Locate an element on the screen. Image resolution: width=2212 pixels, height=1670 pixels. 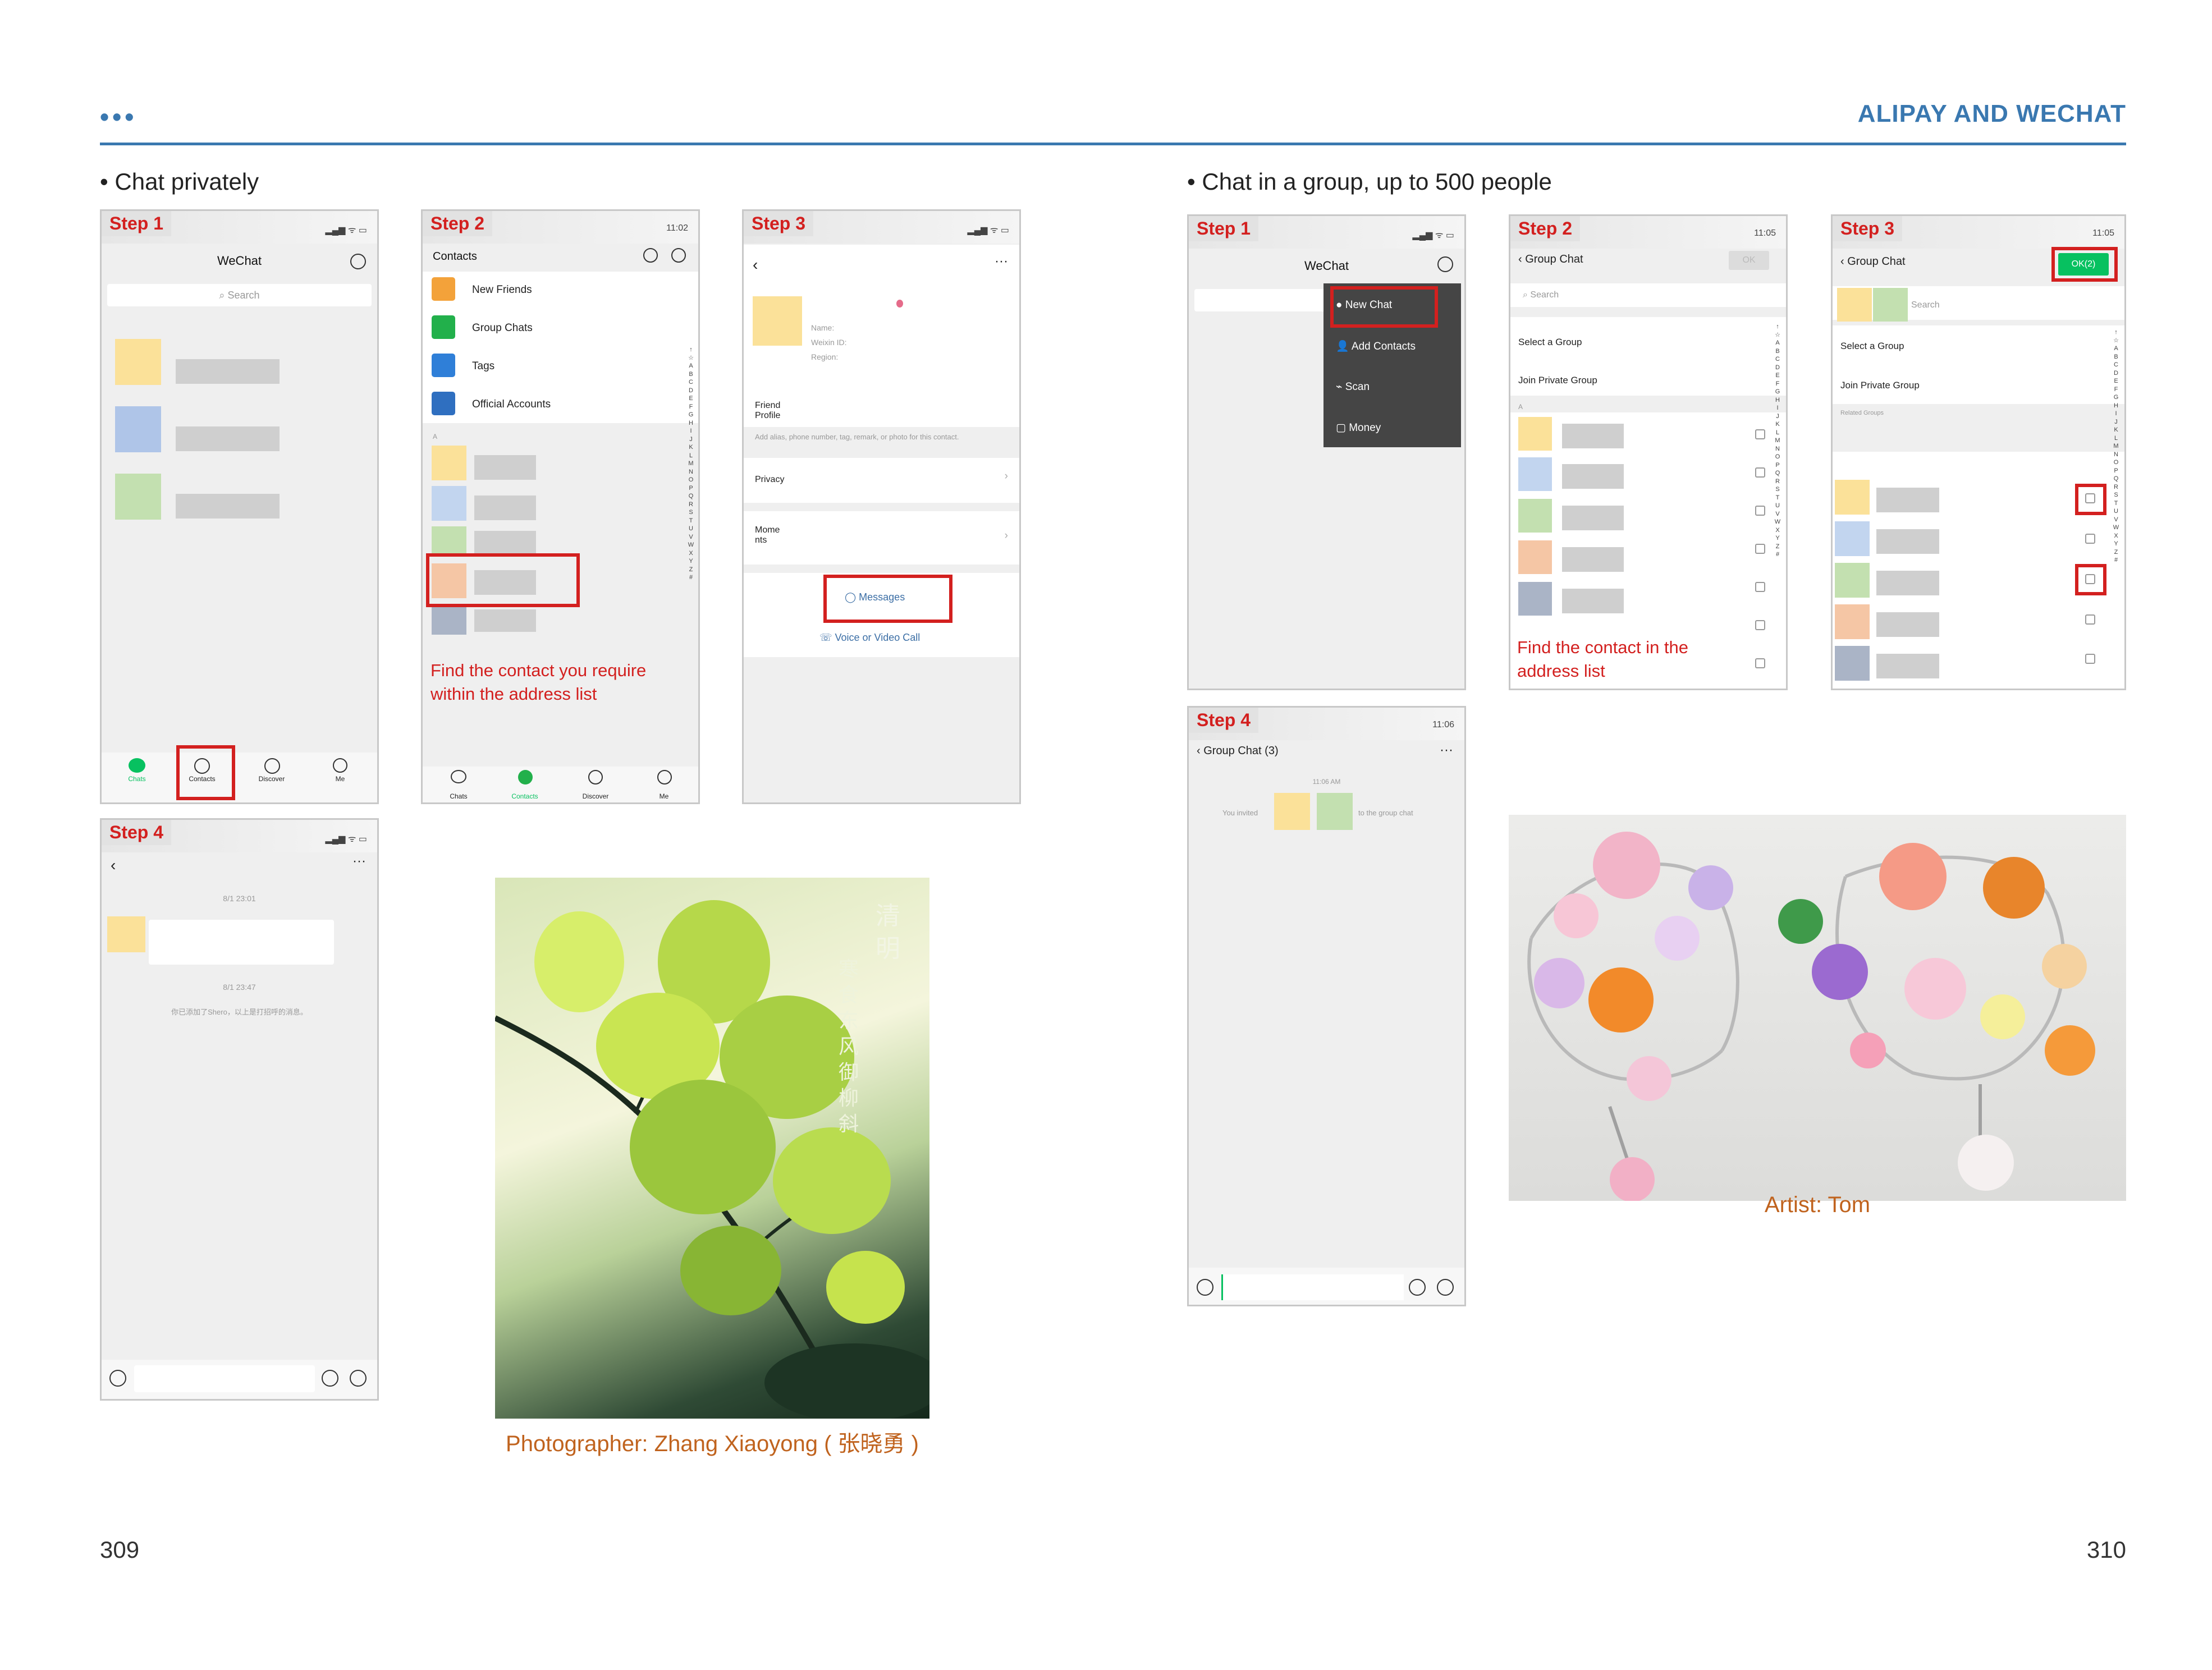
menu-official-accounts: Official Accounts is located at coordinates (511, 404).